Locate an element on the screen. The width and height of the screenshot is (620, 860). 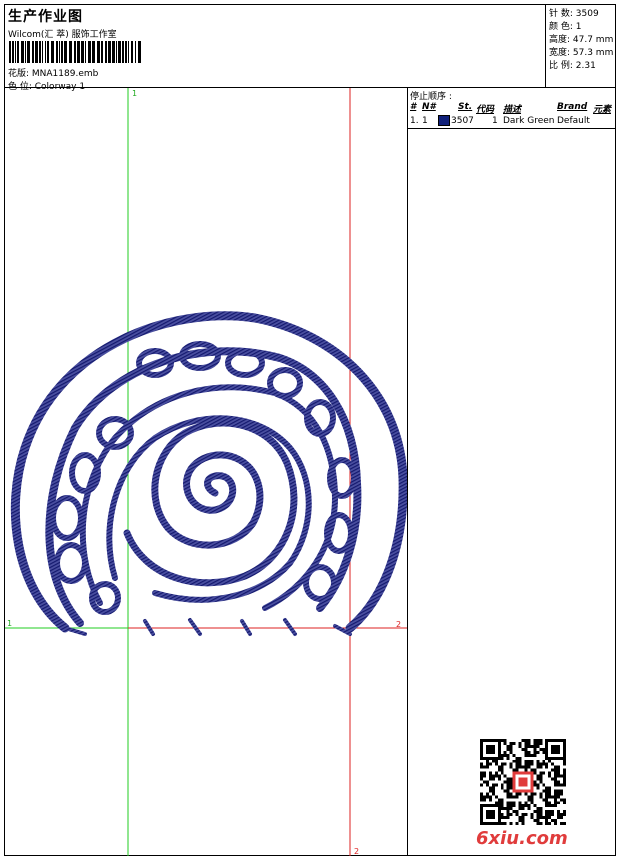
design-file-label: 花版: is located at coordinates (20, 74).